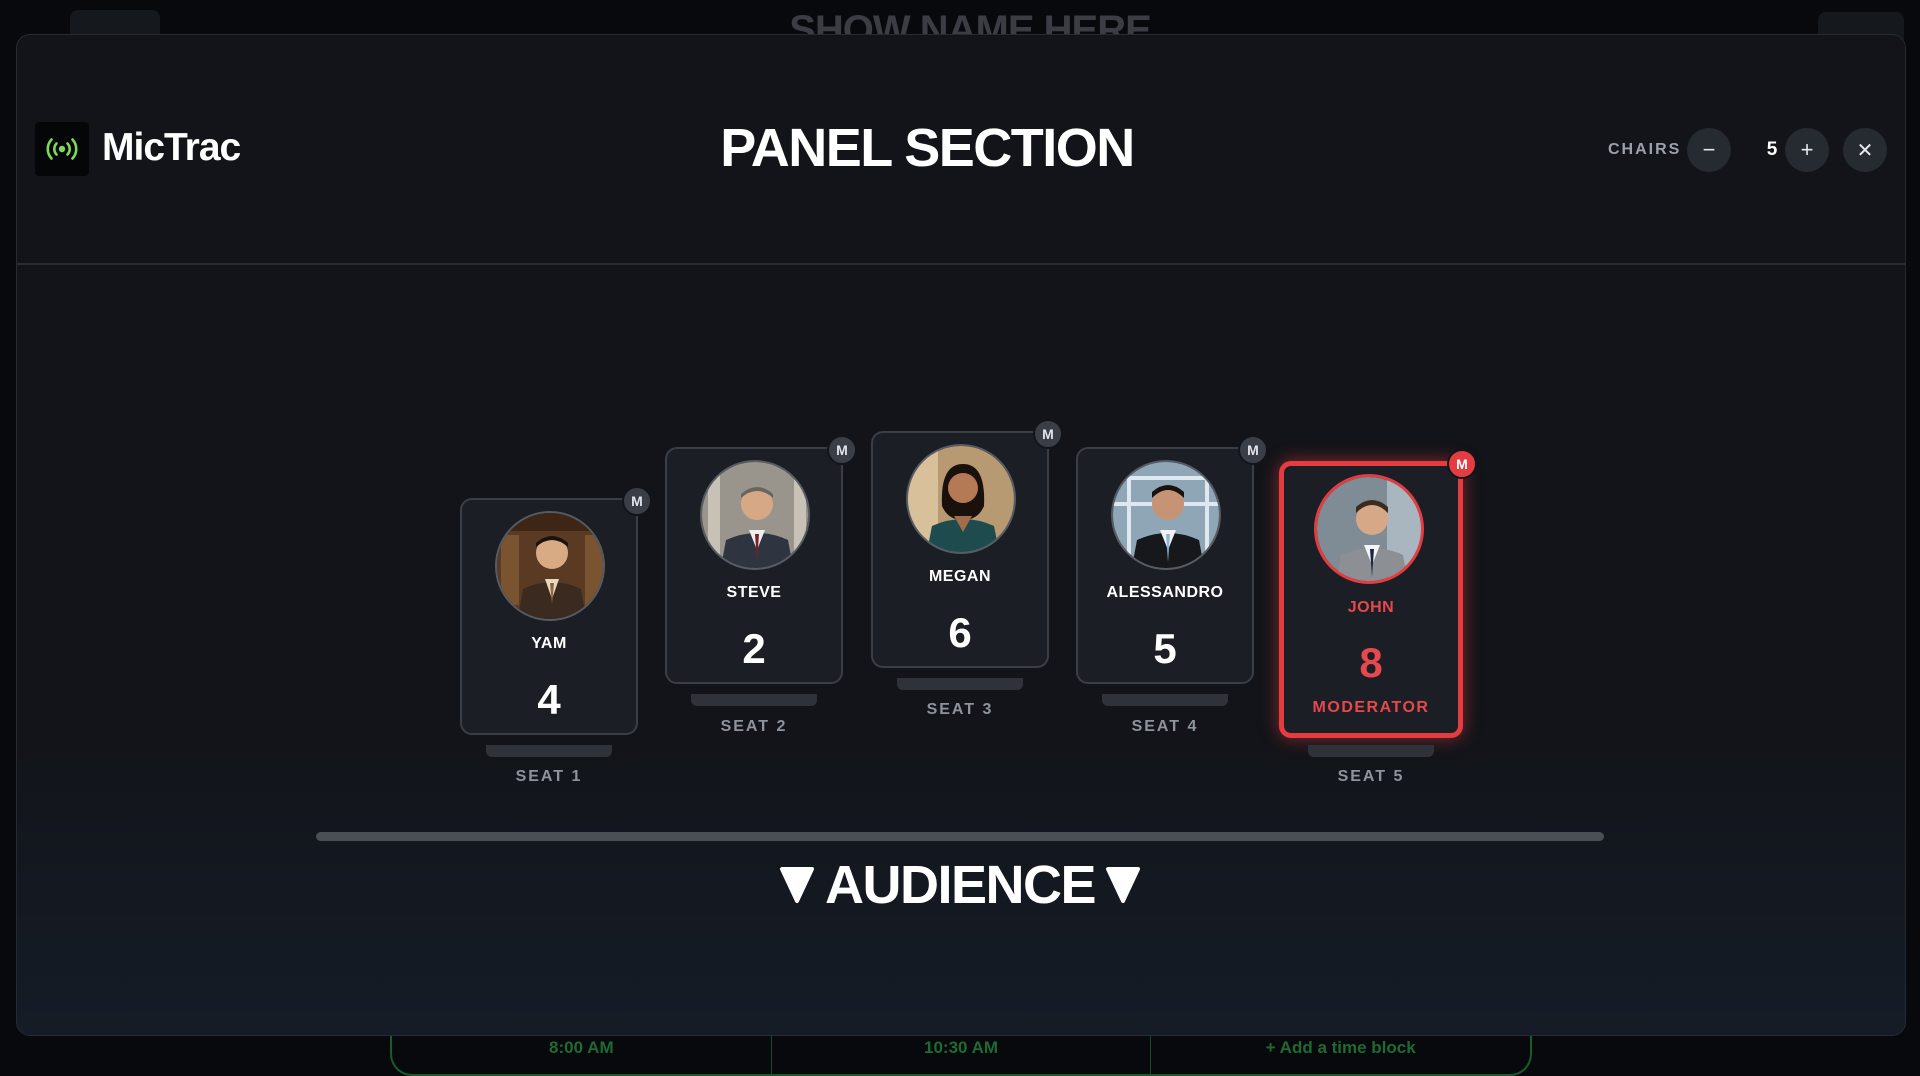  What do you see at coordinates (960, 709) in the screenshot?
I see `seat-label: SEAT 3` at bounding box center [960, 709].